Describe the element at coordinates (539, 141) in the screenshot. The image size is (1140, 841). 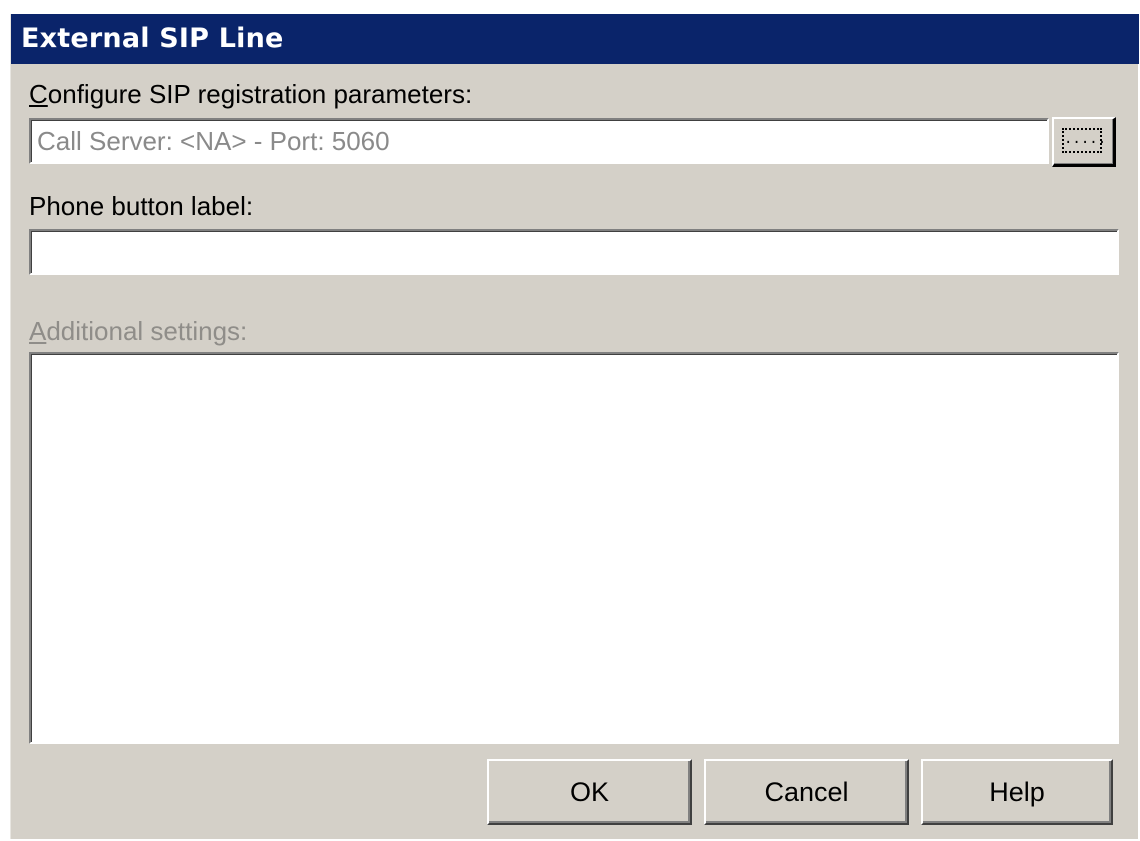
I see `sip-registration-field: Call Server: <NA> - Port: 5060` at that location.